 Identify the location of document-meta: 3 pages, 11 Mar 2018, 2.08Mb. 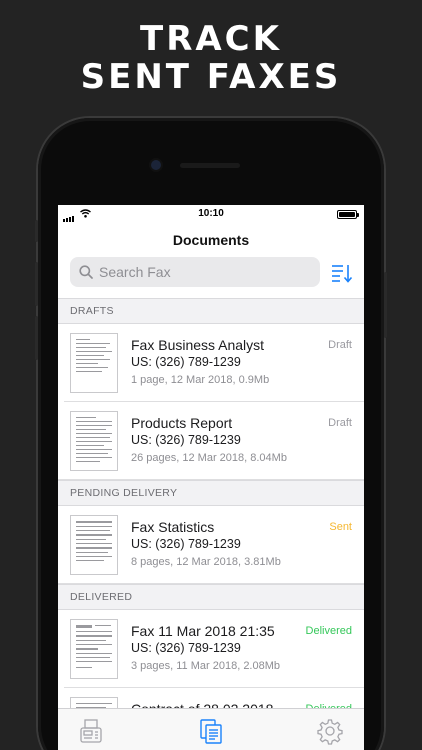
(206, 666).